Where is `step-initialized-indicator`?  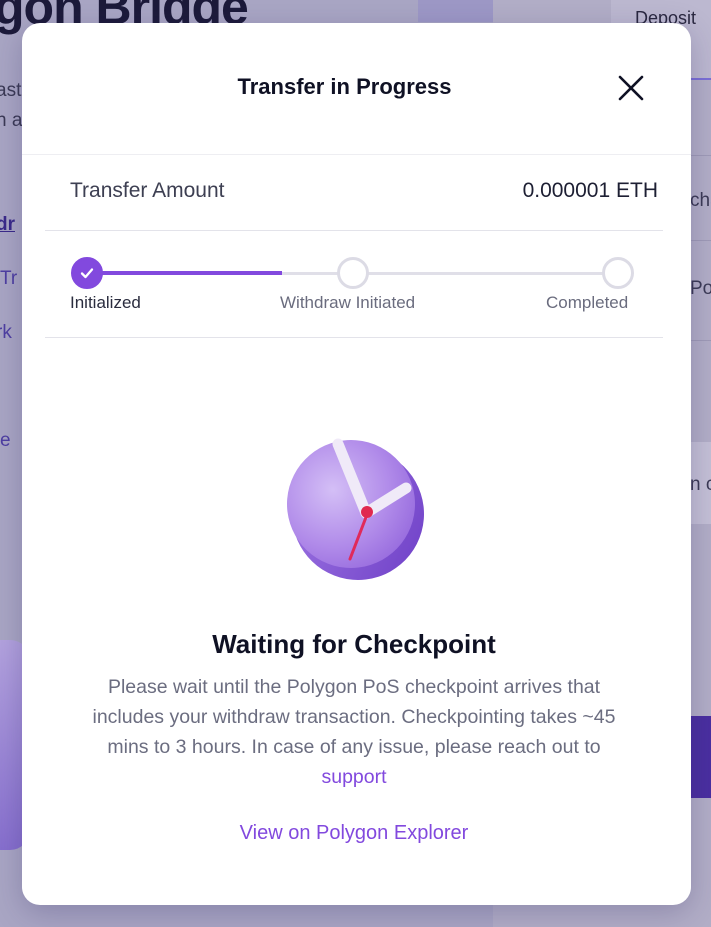 step-initialized-indicator is located at coordinates (87, 273).